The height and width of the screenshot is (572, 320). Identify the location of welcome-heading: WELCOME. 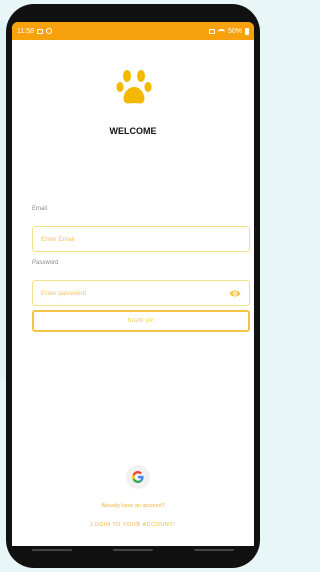
(133, 131).